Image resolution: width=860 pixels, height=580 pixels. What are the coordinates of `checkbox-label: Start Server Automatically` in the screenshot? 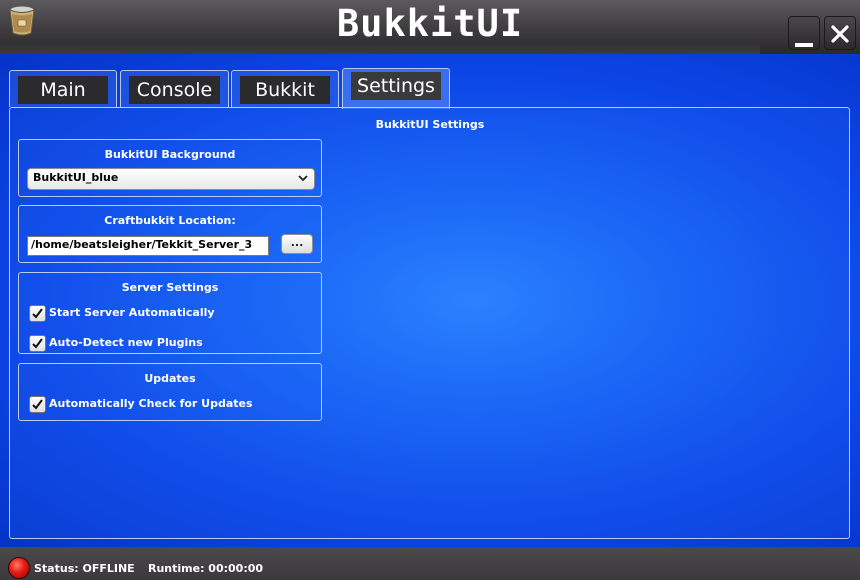 It's located at (132, 312).